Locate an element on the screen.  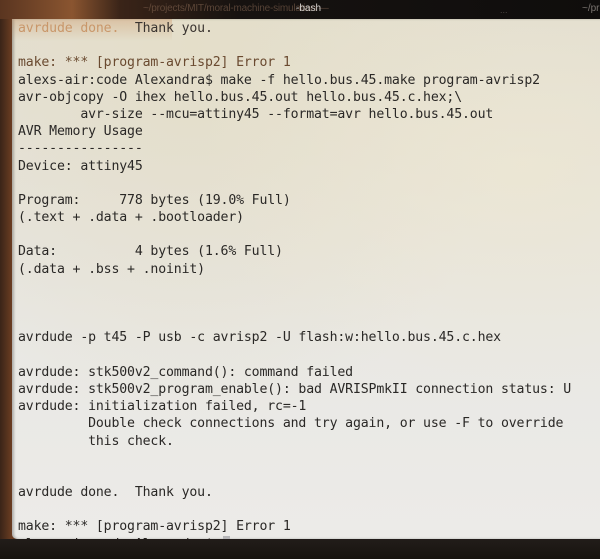
terminal-line-text: ---------------- is located at coordinates (80, 149).